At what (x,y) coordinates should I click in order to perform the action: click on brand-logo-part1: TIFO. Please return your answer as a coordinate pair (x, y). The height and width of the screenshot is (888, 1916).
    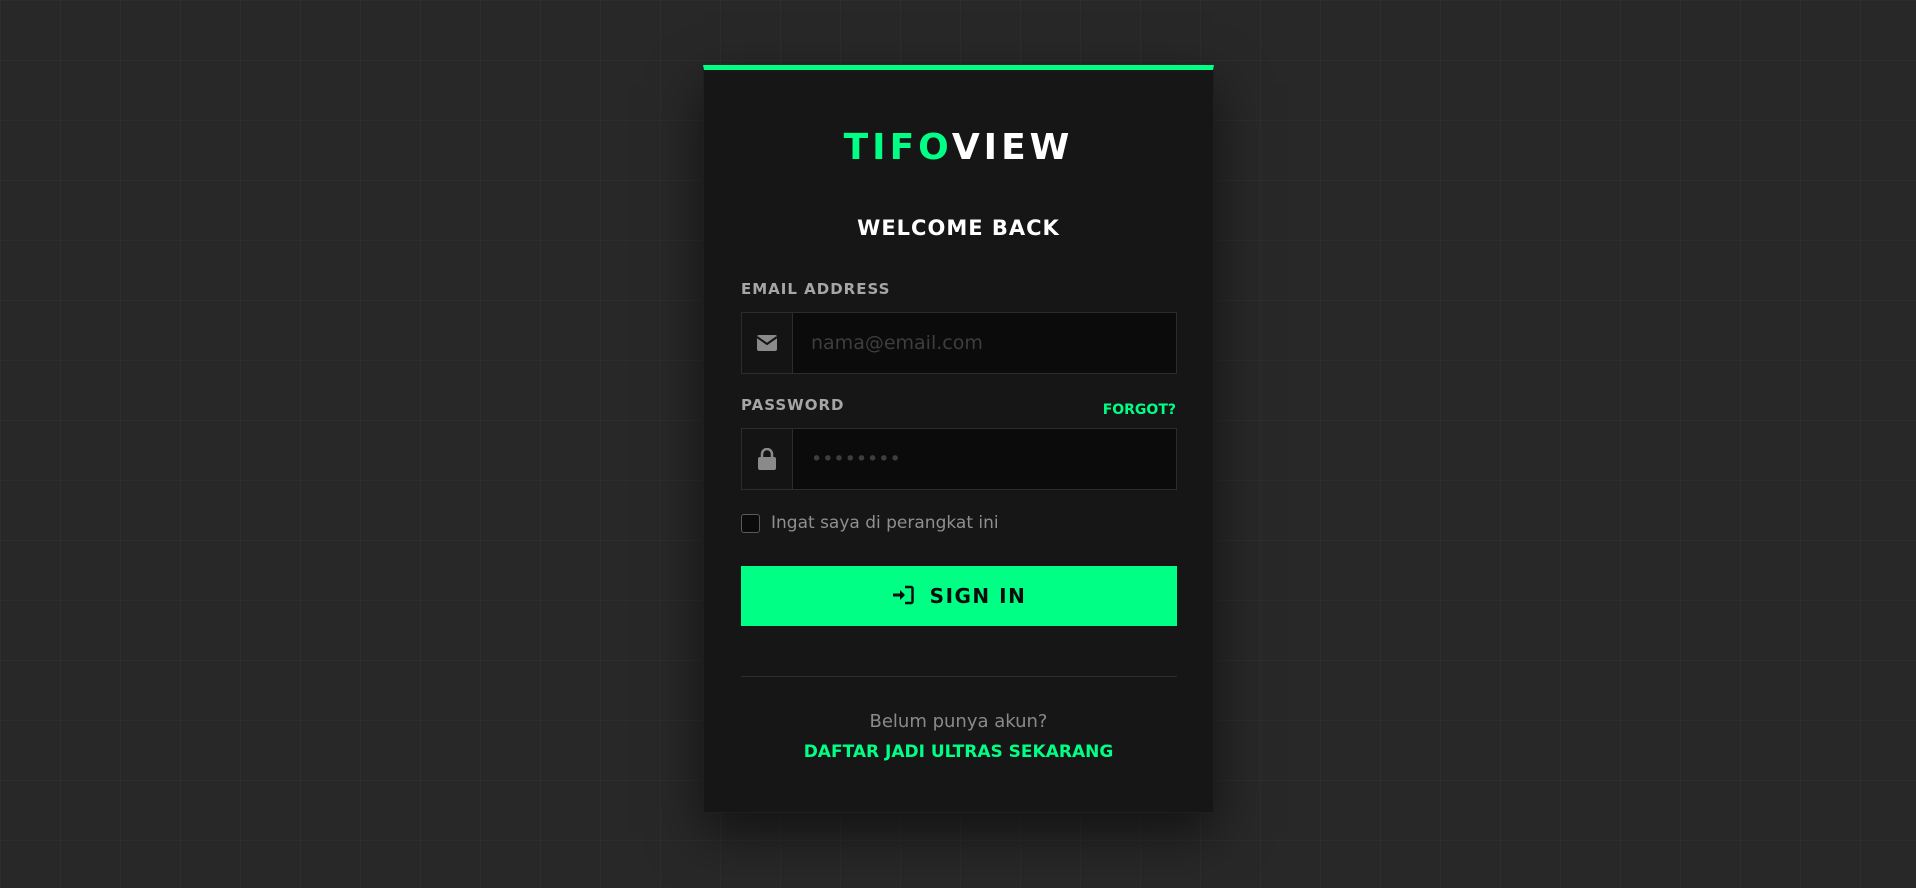
    Looking at the image, I should click on (897, 147).